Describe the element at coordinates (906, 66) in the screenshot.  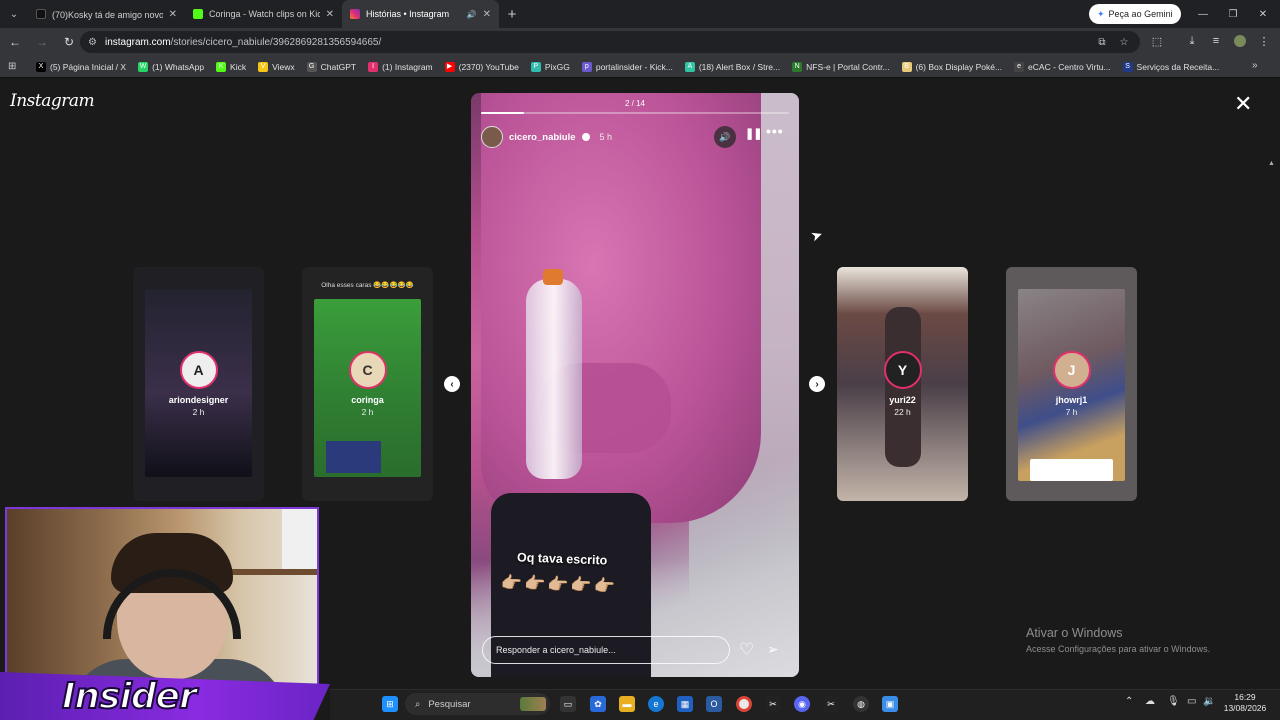
I see `bookmark-favicon-icon: B` at that location.